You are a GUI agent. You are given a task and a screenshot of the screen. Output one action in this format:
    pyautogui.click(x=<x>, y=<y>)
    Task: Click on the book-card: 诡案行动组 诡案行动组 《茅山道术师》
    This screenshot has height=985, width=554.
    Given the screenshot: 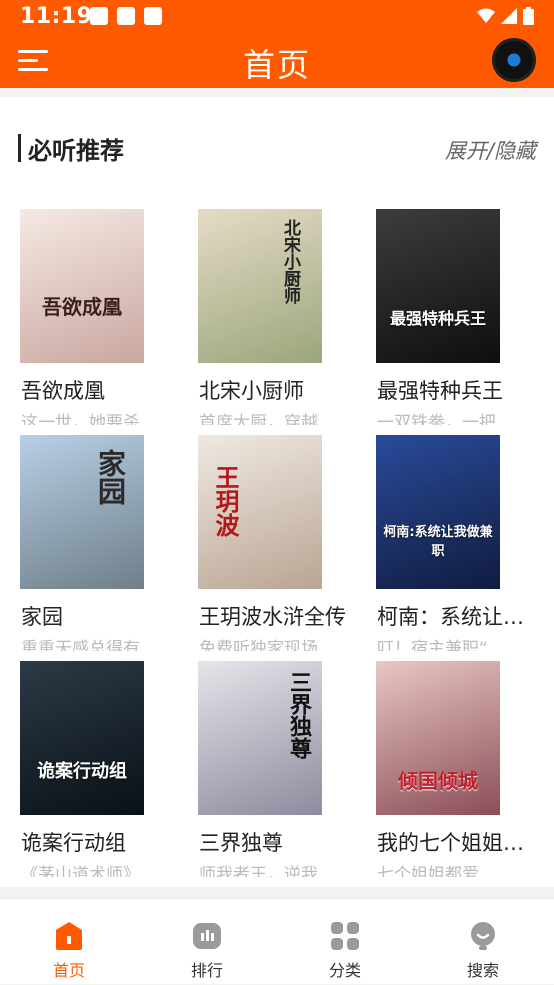 What is the action you would take?
    pyautogui.click(x=100, y=771)
    